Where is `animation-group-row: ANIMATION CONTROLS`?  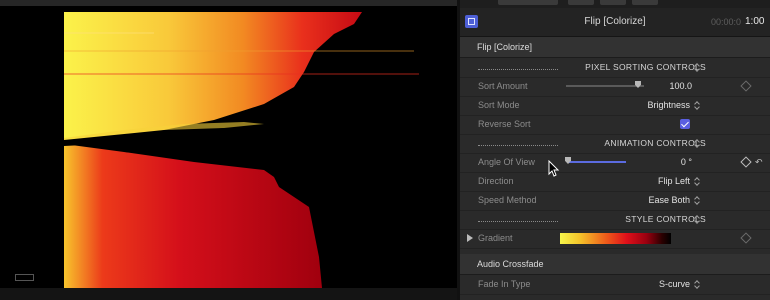 animation-group-row: ANIMATION CONTROLS is located at coordinates (615, 144).